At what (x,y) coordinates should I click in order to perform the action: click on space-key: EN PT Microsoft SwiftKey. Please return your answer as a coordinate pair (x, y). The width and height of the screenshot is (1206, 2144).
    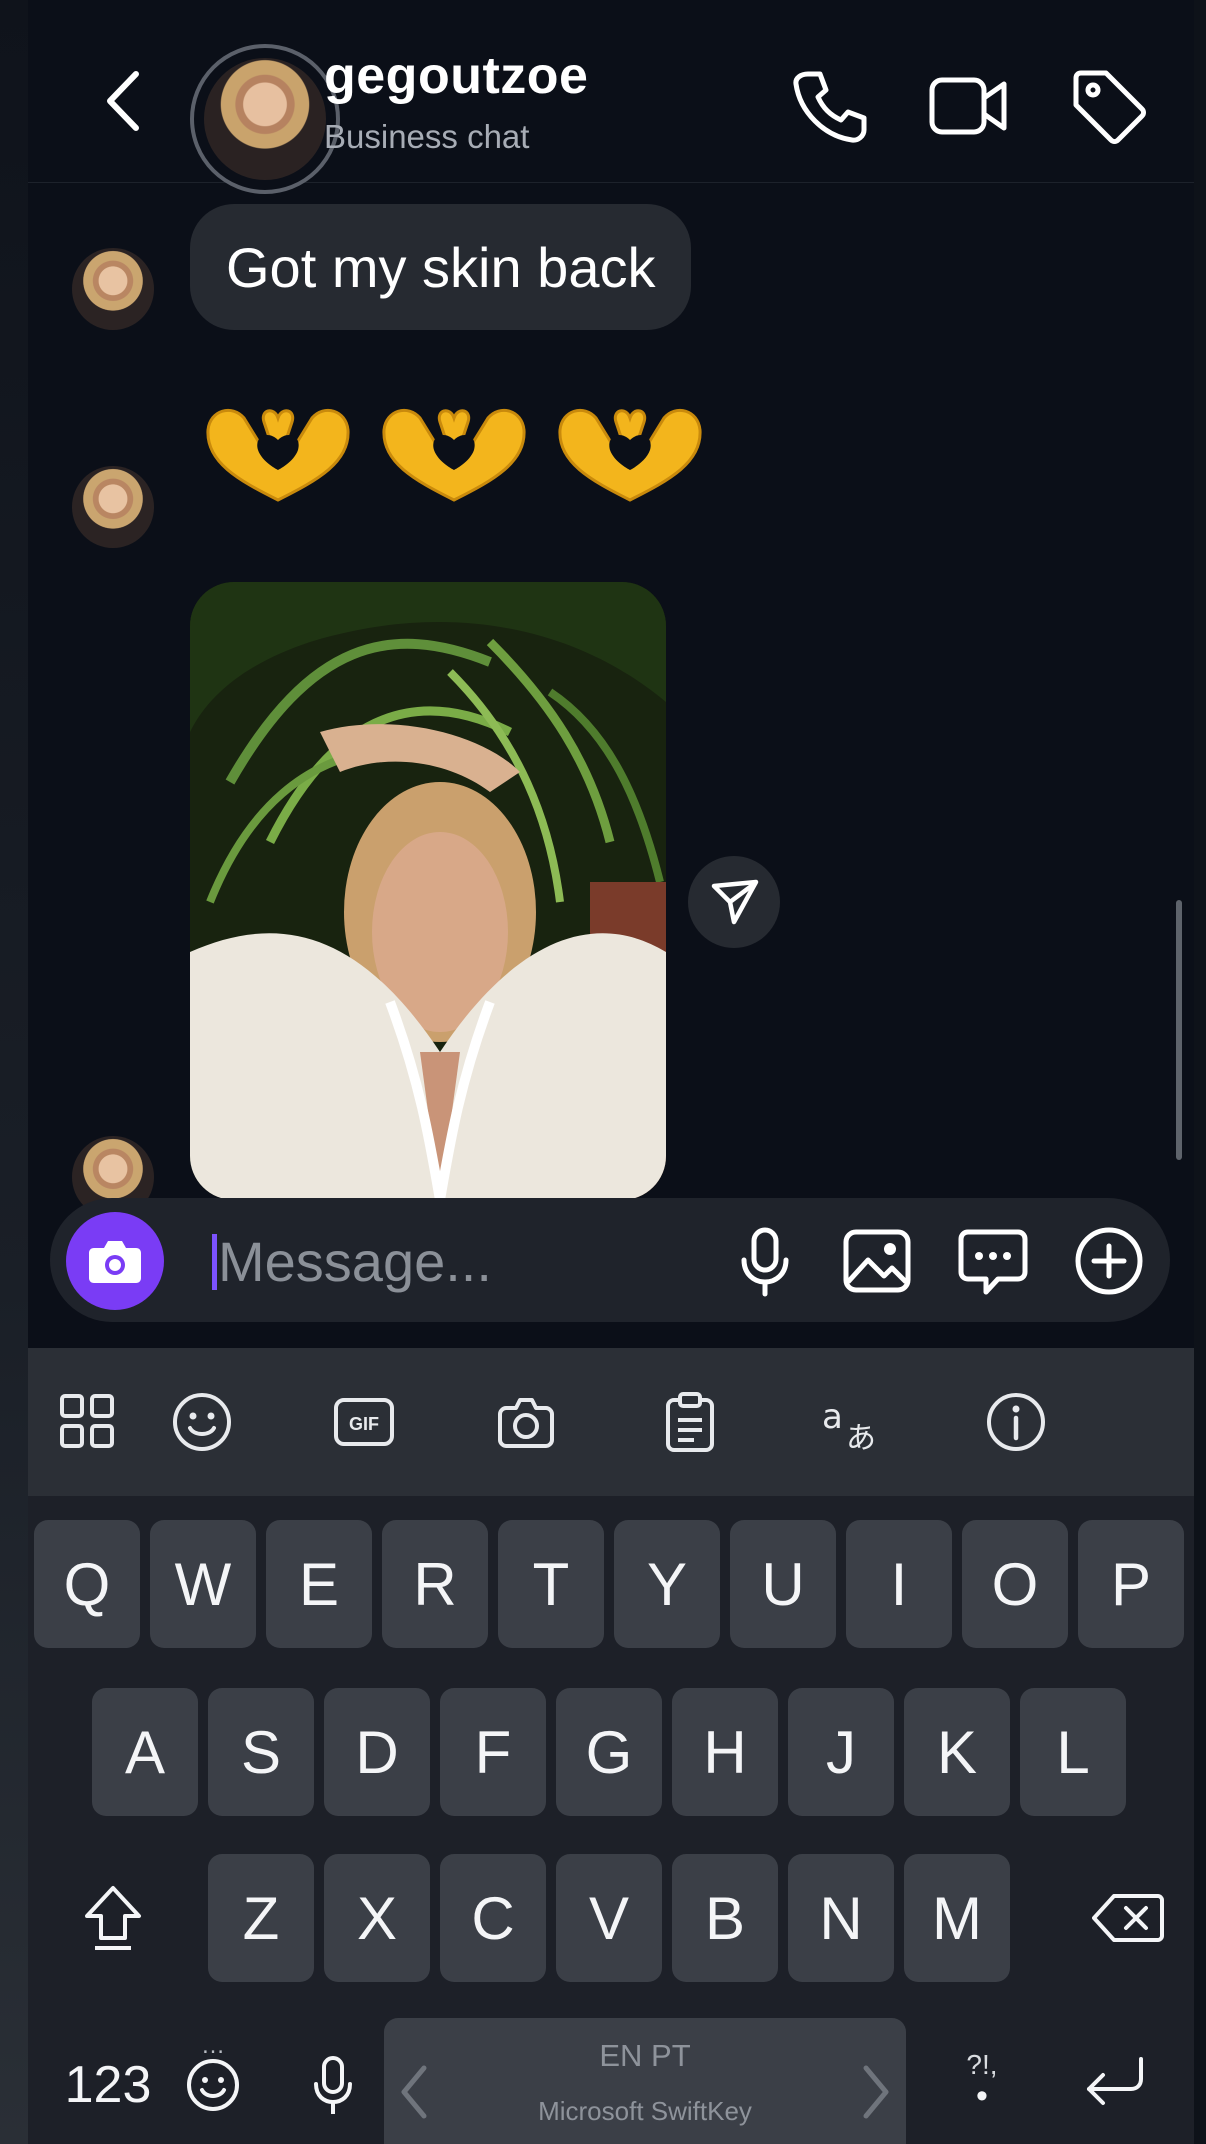
    Looking at the image, I should click on (645, 2081).